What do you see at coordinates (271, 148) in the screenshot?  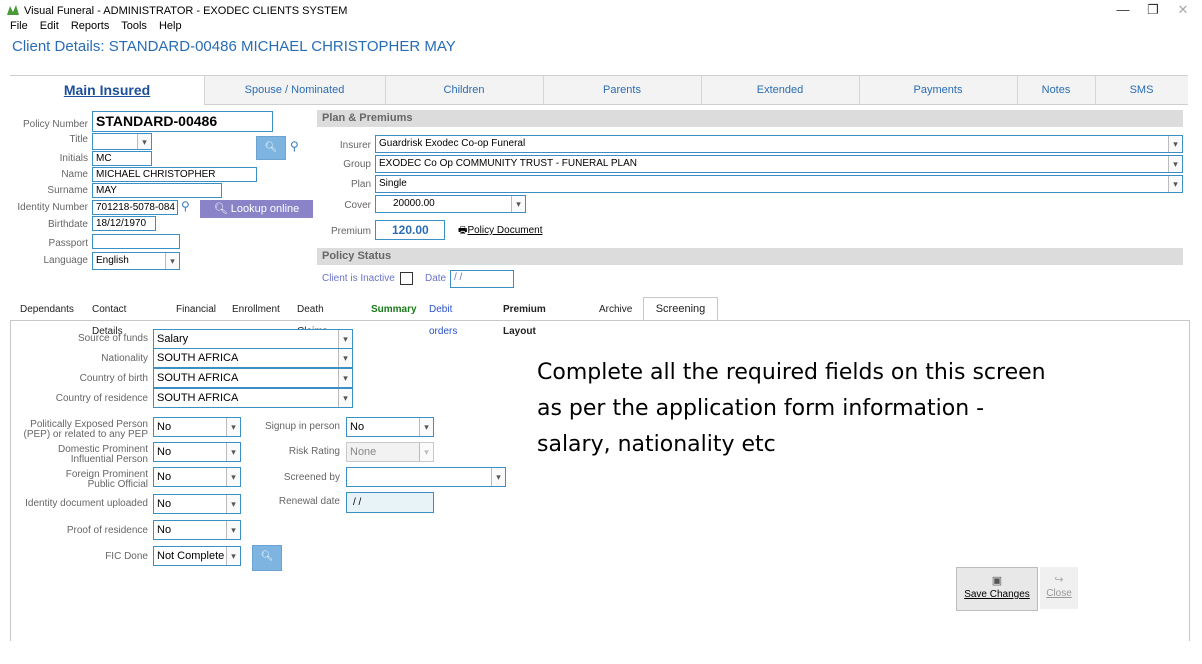 I see `search-title-button: 🔍︎` at bounding box center [271, 148].